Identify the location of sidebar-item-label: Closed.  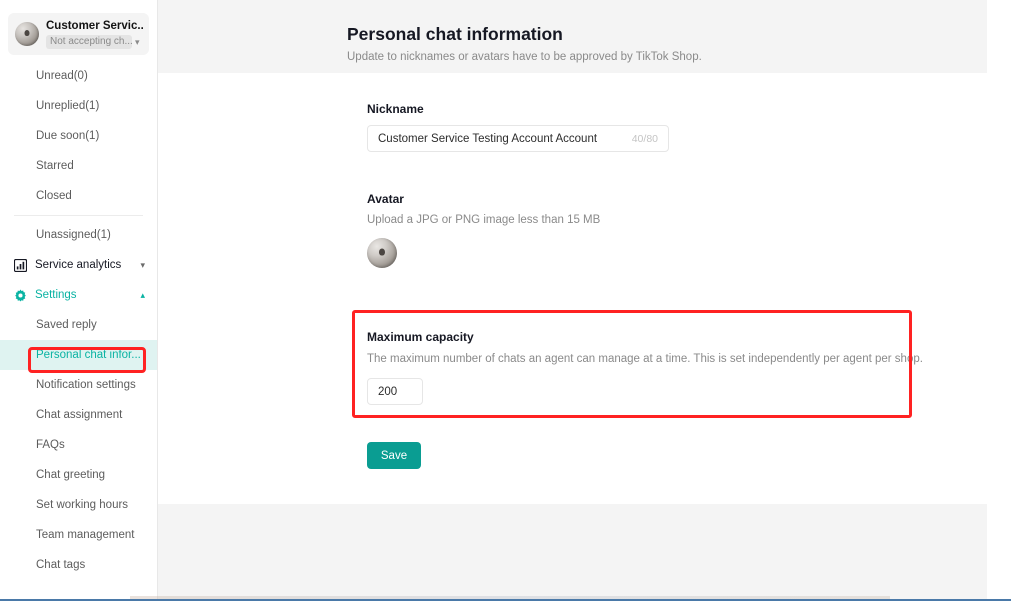
(54, 196).